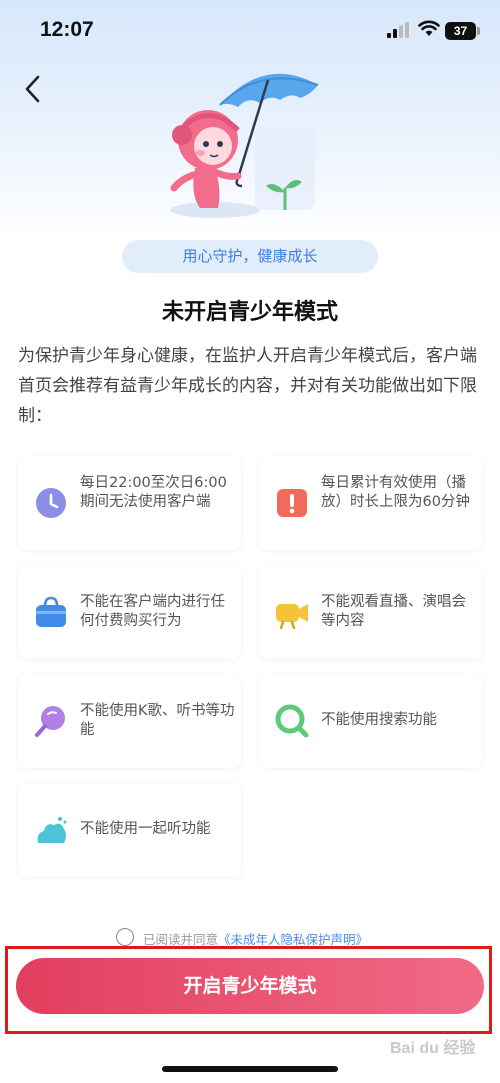  Describe the element at coordinates (250, 32) in the screenshot. I see `status-bar: 12:07 37` at that location.